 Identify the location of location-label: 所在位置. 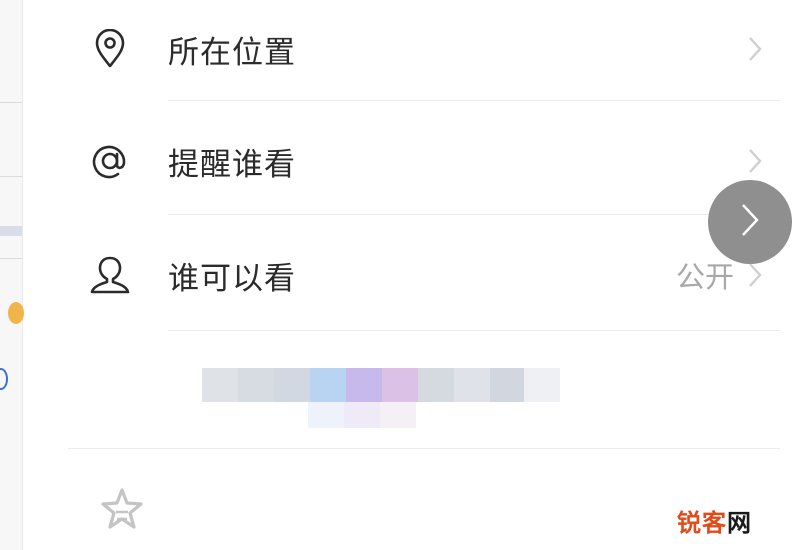
(232, 52).